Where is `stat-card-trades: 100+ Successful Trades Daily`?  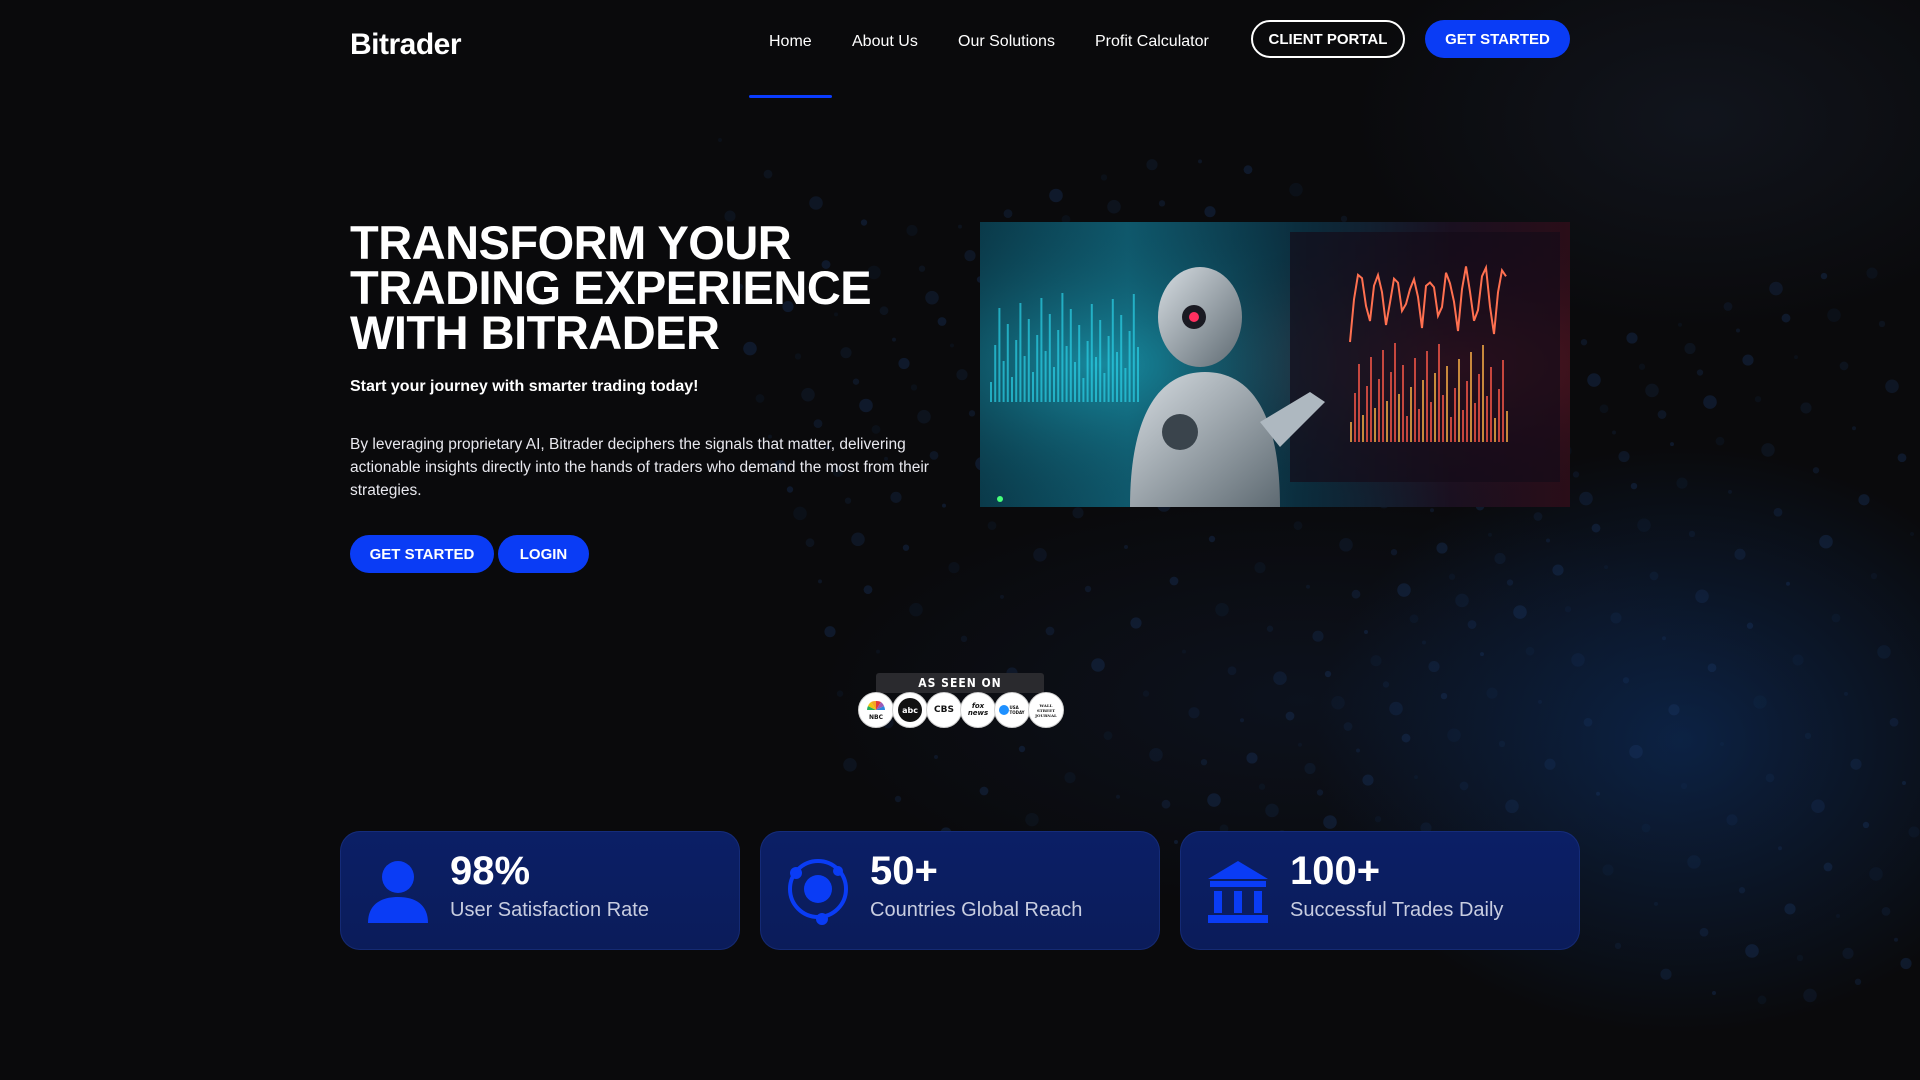 stat-card-trades: 100+ Successful Trades Daily is located at coordinates (1380, 890).